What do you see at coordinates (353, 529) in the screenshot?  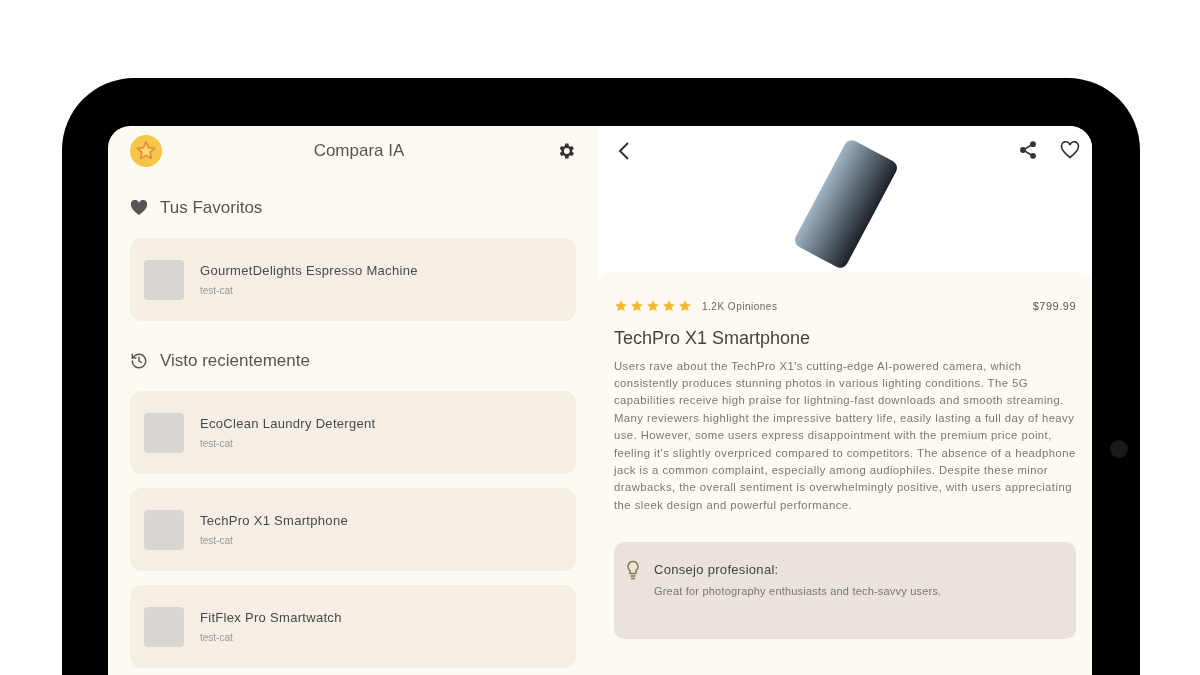 I see `product-card: TechPro X1 Smartphone test-cat` at bounding box center [353, 529].